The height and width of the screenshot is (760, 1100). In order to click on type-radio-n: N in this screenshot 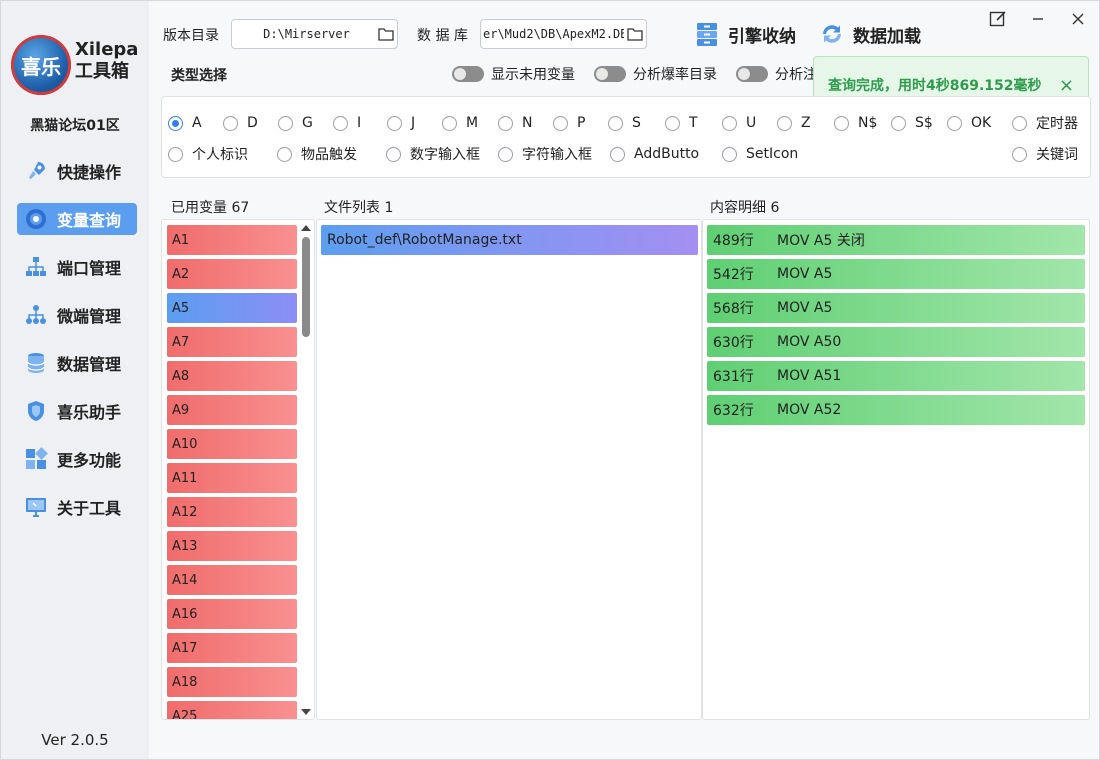, I will do `click(515, 123)`.